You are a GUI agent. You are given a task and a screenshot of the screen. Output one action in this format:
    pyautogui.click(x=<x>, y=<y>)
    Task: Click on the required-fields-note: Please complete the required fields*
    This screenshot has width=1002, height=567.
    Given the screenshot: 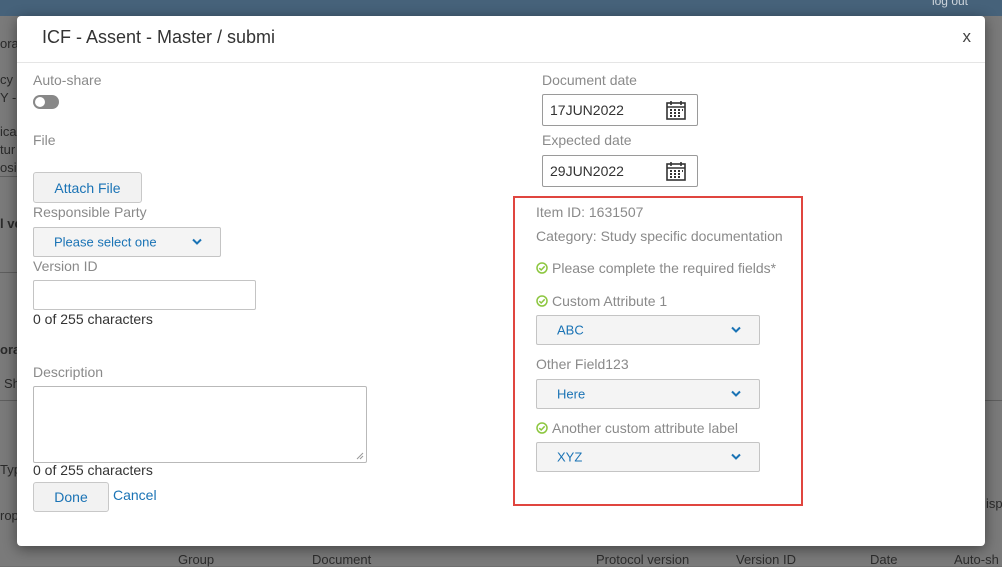 What is the action you would take?
    pyautogui.click(x=656, y=268)
    